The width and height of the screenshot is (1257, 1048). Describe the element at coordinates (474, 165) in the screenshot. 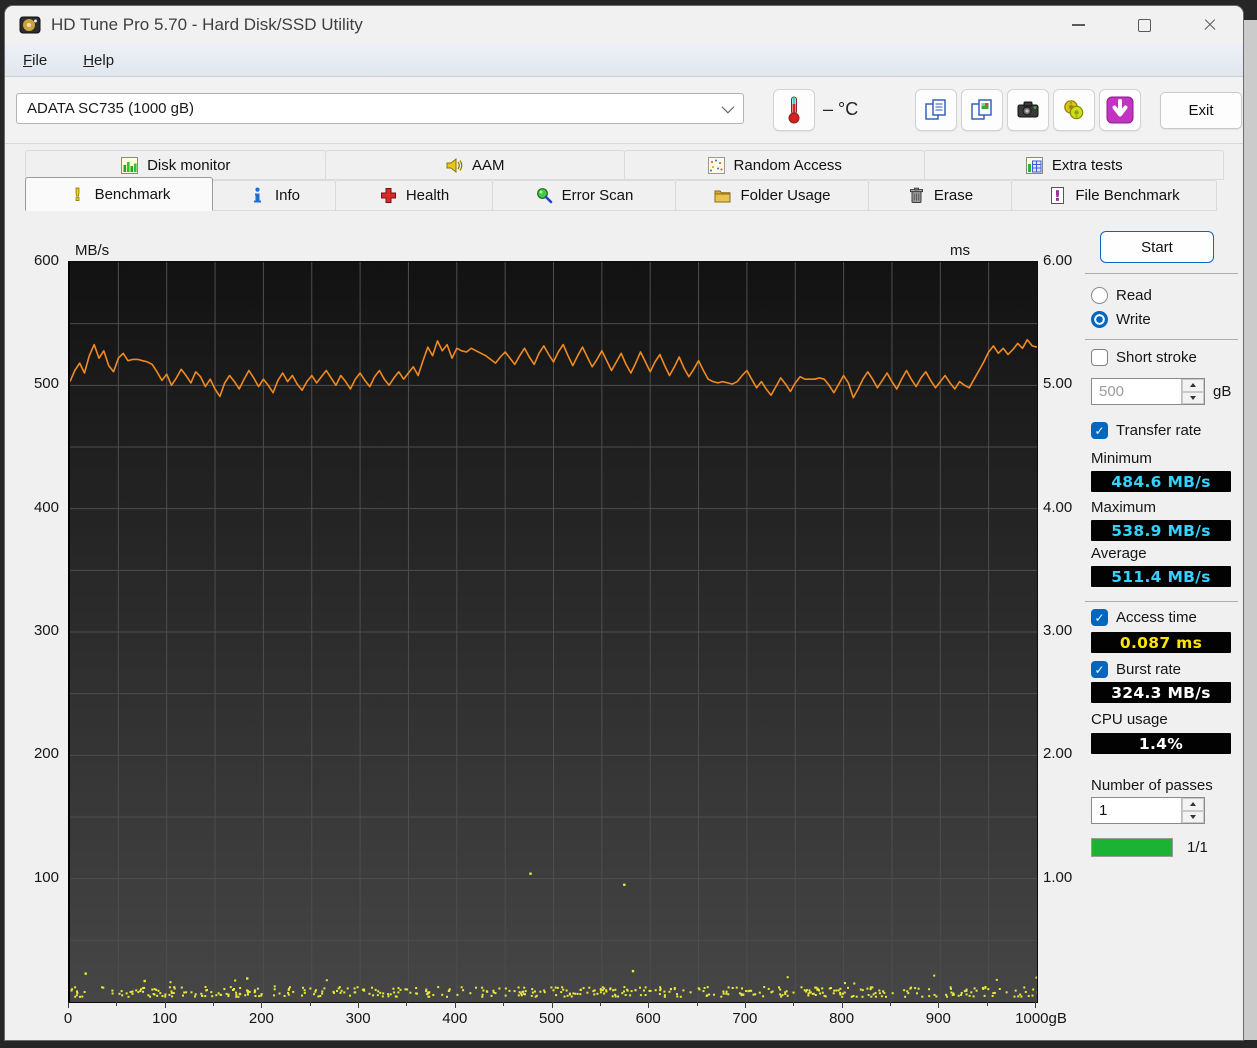

I see `tab-aam: AAM` at that location.